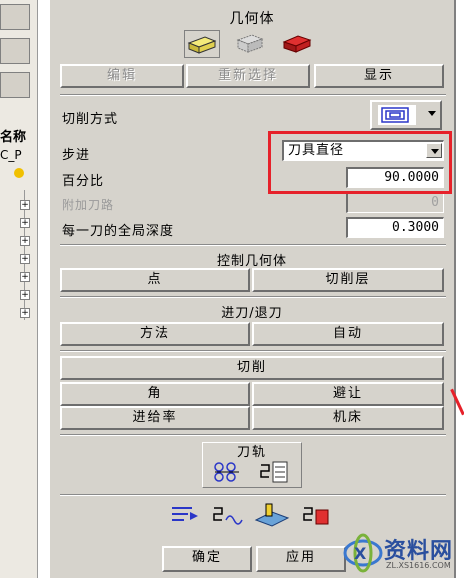 Image resolution: width=464 pixels, height=578 pixels. What do you see at coordinates (228, 472) in the screenshot?
I see `generate-toolpath-icon` at bounding box center [228, 472].